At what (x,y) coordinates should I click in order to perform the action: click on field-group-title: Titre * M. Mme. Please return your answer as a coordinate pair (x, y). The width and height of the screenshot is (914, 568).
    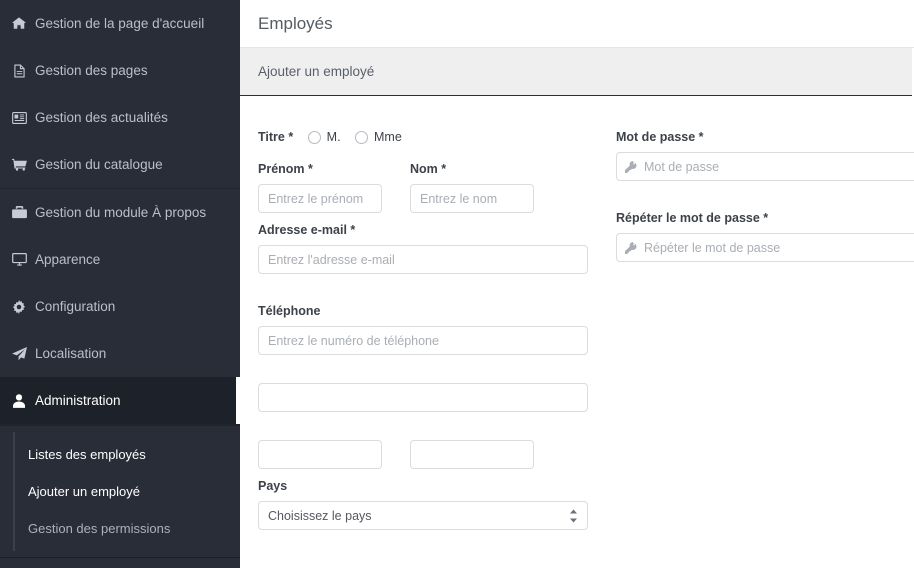
    Looking at the image, I should click on (423, 137).